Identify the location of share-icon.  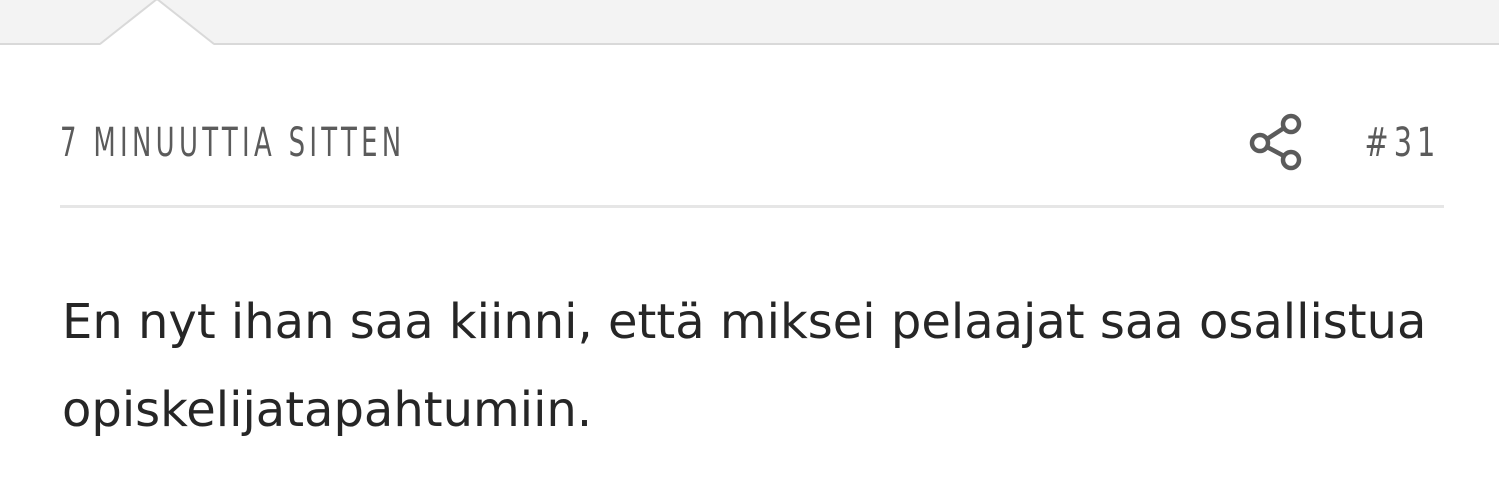
(1277, 142).